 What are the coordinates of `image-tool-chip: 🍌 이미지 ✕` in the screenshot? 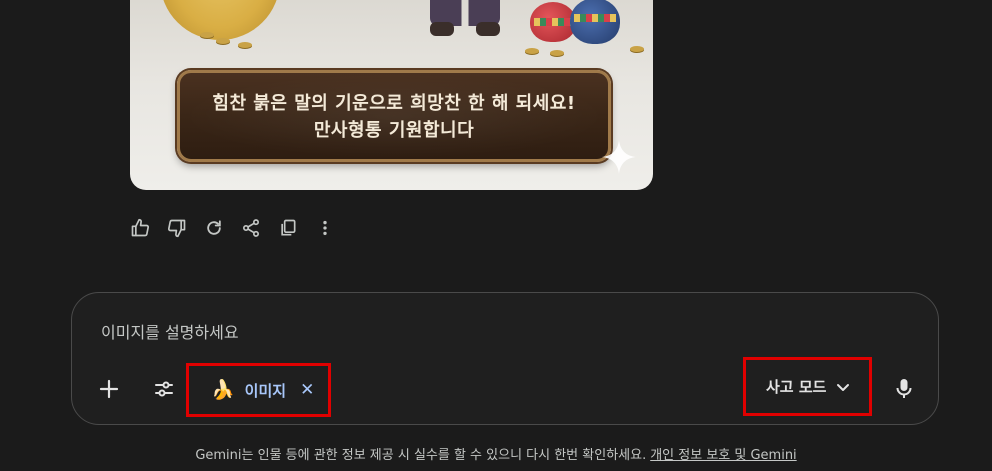 It's located at (258, 390).